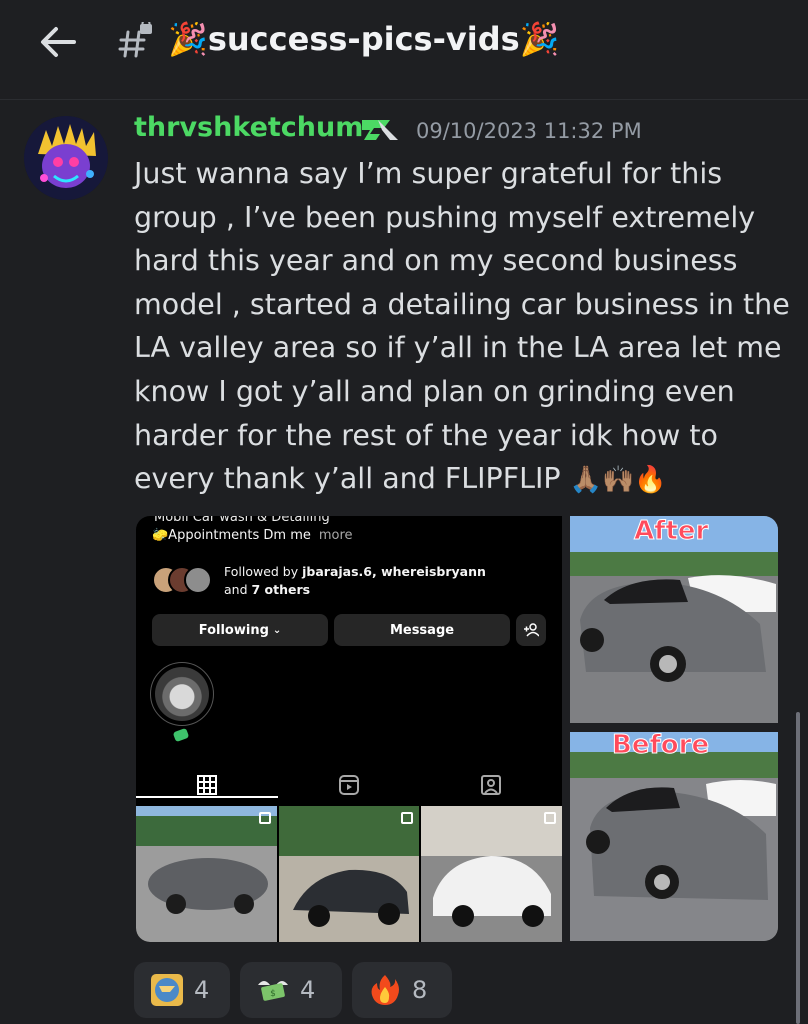 This screenshot has width=808, height=1024. I want to click on reaction-fire: 8, so click(402, 990).